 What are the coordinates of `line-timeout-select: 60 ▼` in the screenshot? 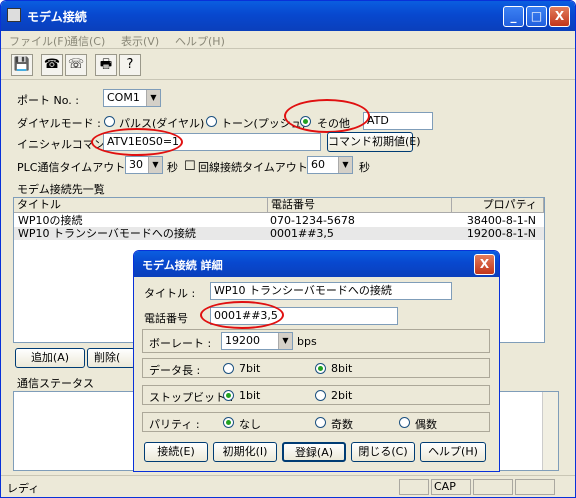 It's located at (330, 165).